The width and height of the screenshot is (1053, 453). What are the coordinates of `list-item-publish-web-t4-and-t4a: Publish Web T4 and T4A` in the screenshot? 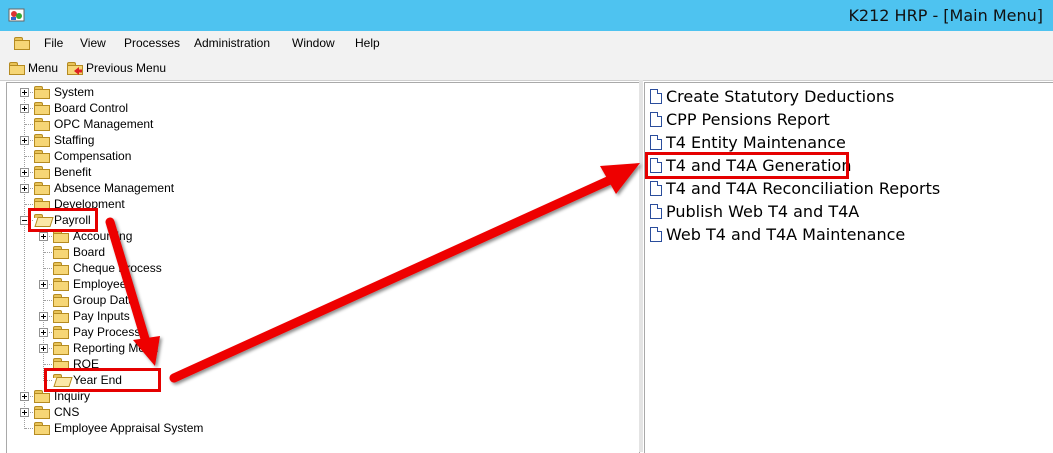 It's located at (754, 211).